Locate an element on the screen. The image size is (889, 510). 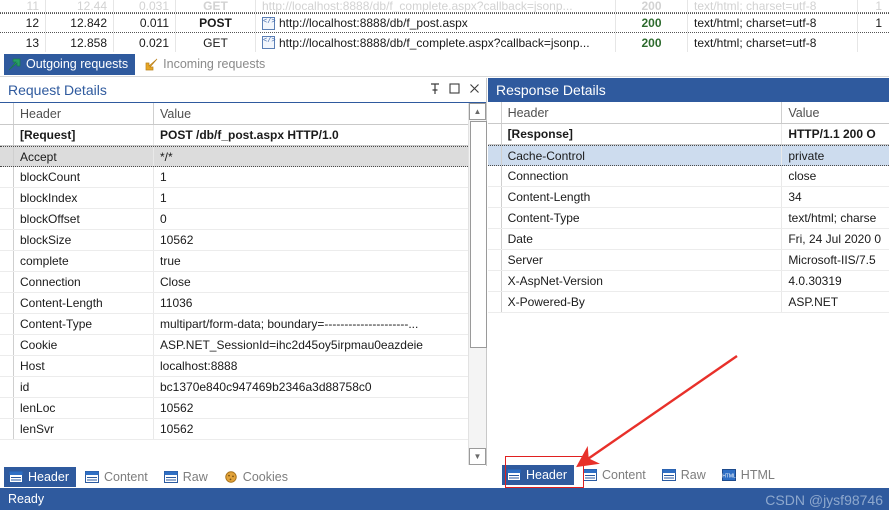
table-row: Cache-Control private is located at coordinates (688, 155).